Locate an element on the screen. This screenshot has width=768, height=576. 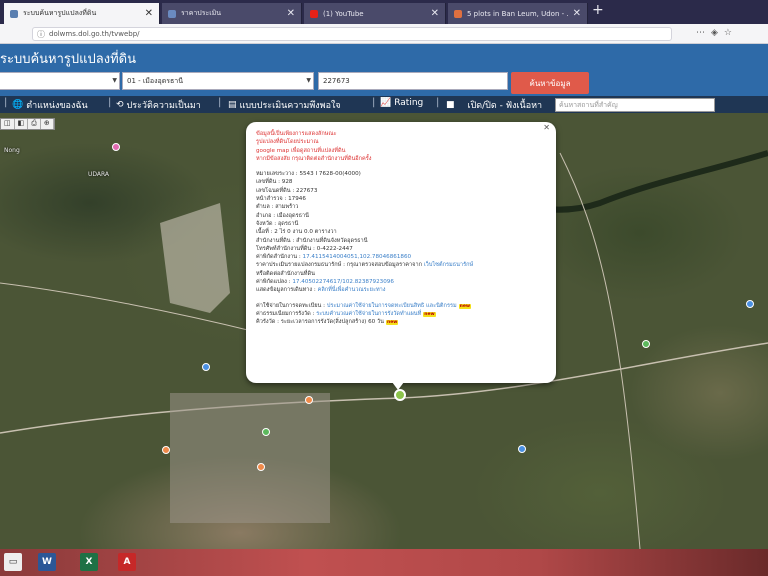
bookmark-star-icon: ☆ is located at coordinates (731, 33).